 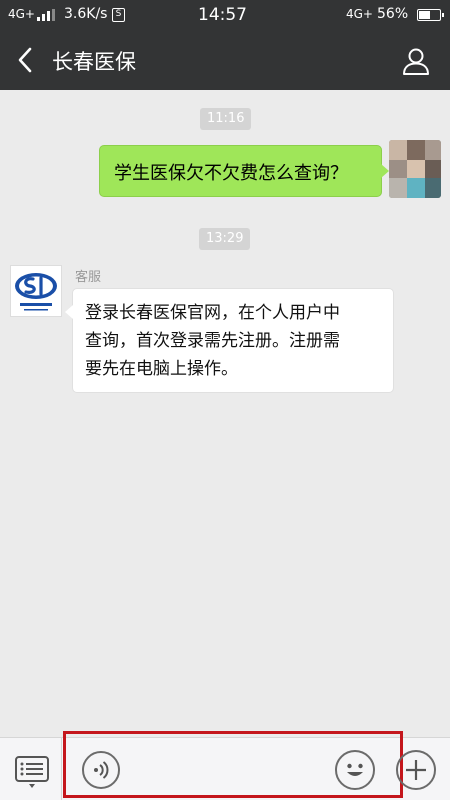 I want to click on back-icon, so click(x=26, y=60).